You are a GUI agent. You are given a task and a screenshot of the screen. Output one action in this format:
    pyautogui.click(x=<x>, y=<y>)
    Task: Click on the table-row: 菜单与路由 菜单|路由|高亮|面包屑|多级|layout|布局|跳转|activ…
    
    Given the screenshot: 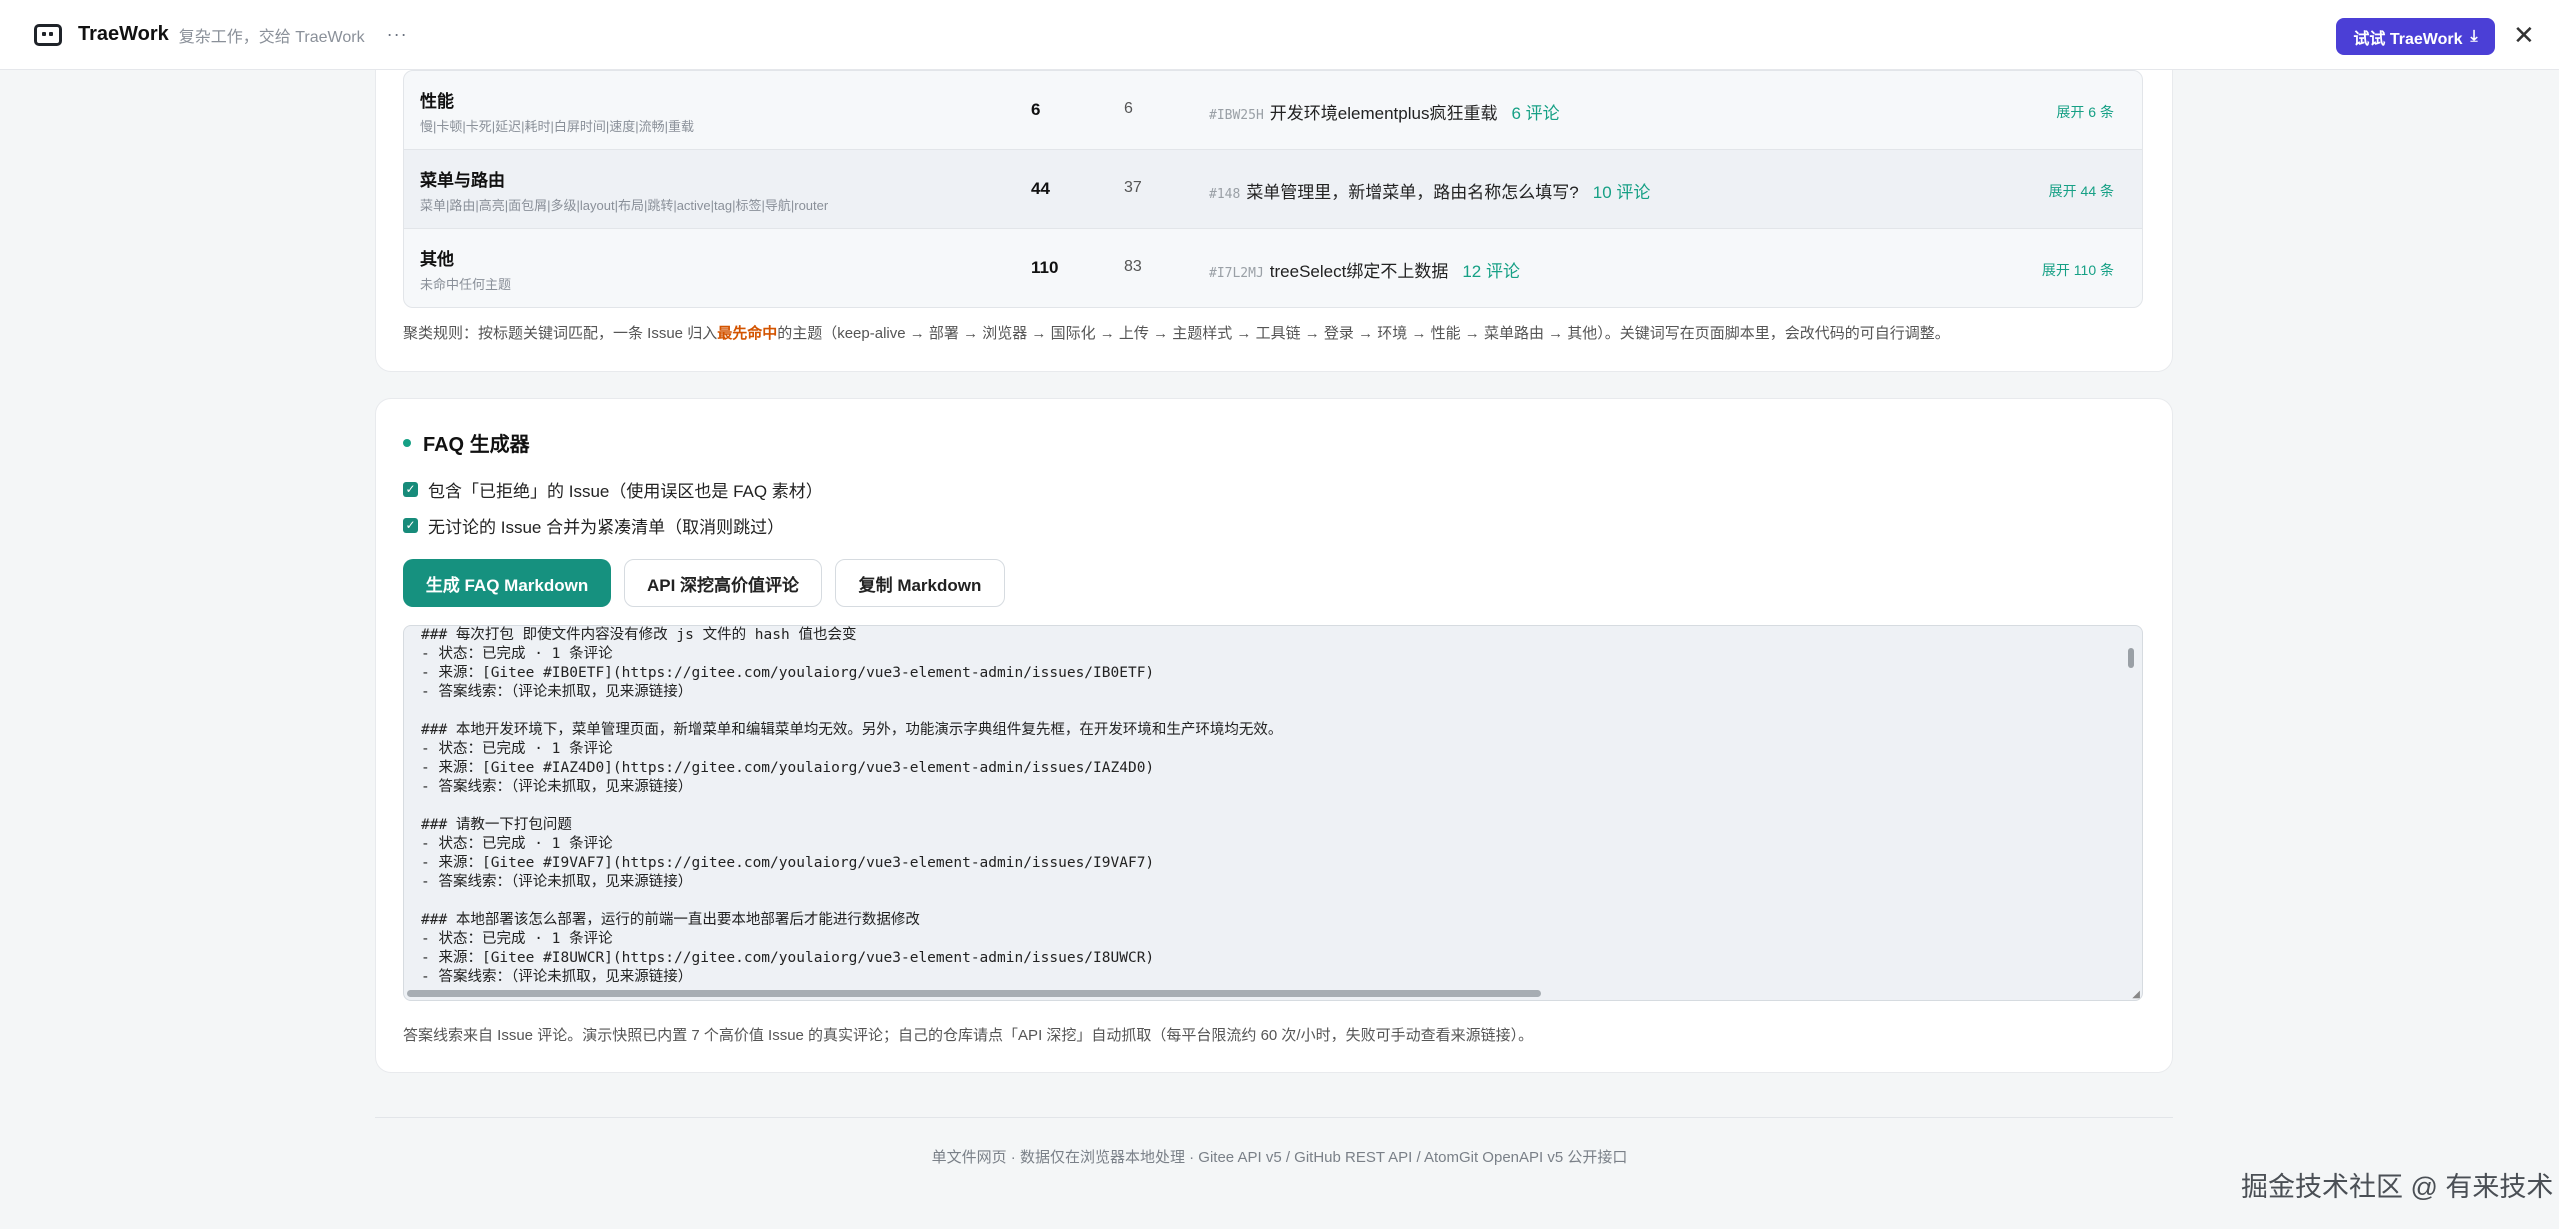 What is the action you would take?
    pyautogui.click(x=1273, y=189)
    